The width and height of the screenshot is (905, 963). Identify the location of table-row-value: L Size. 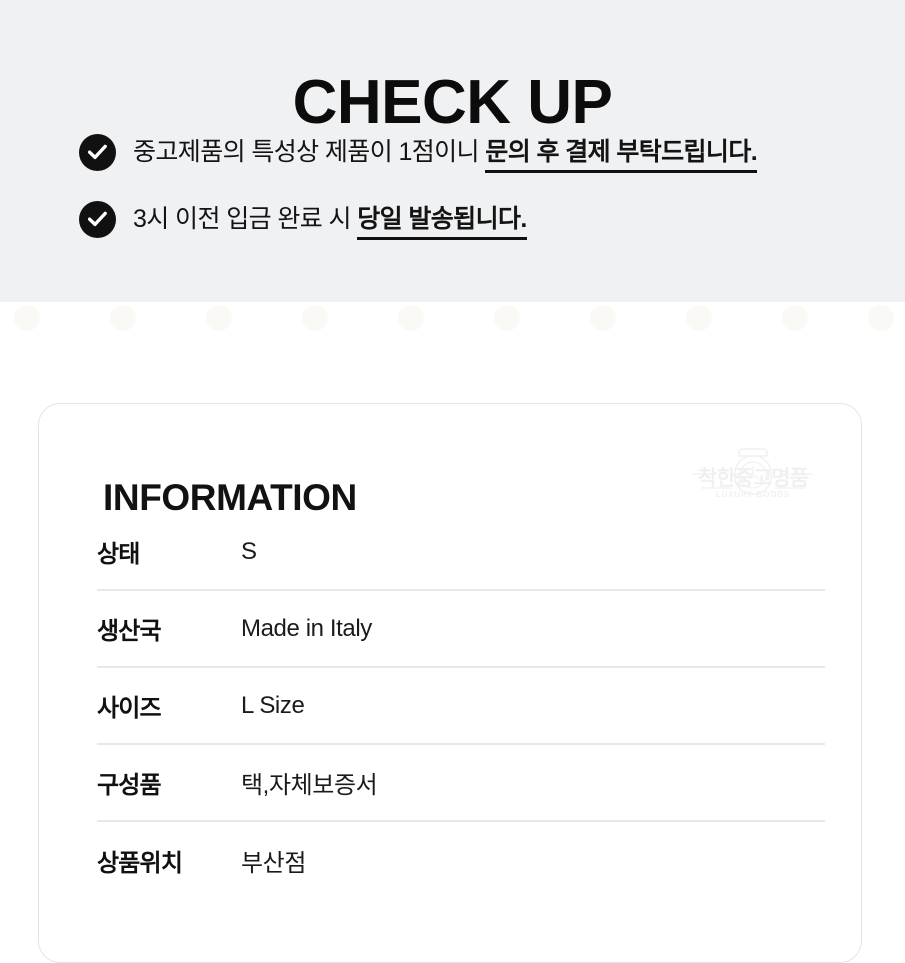
(273, 705).